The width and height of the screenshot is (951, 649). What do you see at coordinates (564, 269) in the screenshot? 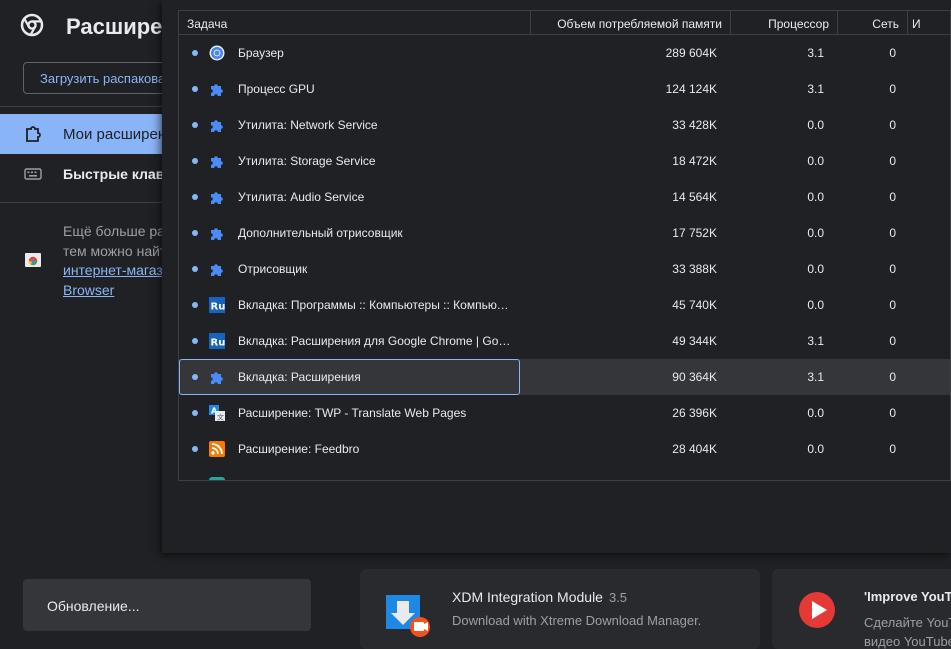
I see `task-row: Отрисовщик 33 388K 0.0 0` at bounding box center [564, 269].